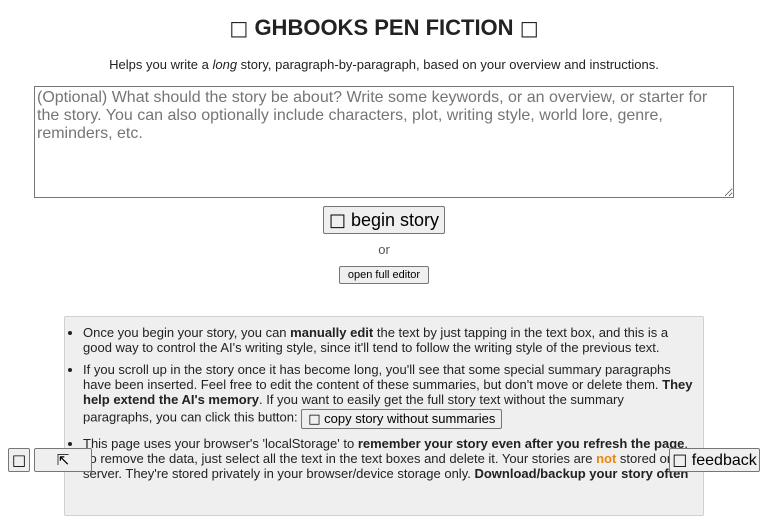  I want to click on subtitle-emphasis: long, so click(225, 64).